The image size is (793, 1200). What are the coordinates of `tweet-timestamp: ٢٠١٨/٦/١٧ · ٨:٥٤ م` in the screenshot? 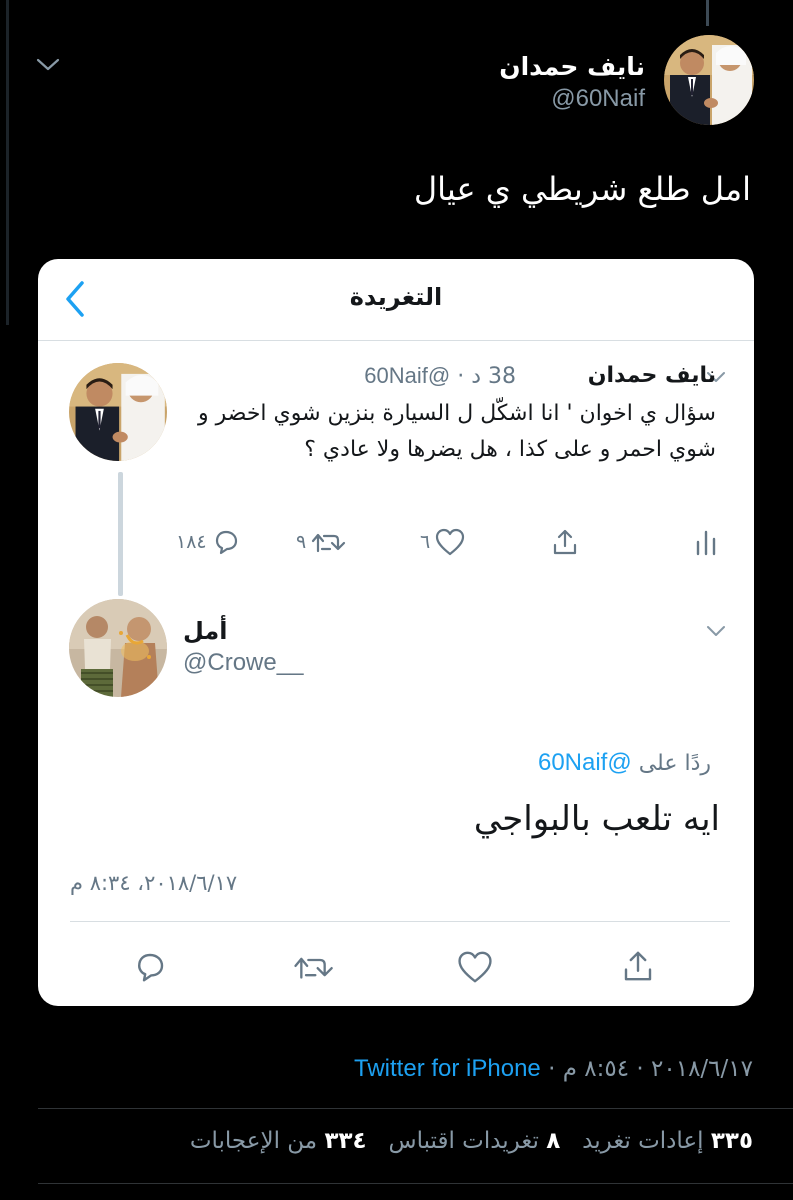 It's located at (657, 1069).